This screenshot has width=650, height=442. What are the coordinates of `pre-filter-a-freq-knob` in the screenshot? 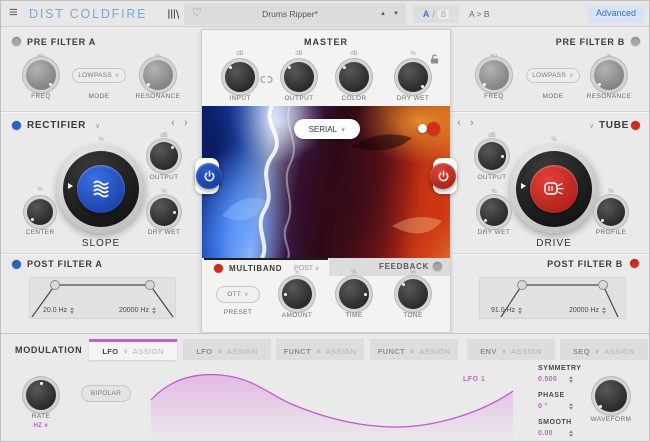 It's located at (41, 75).